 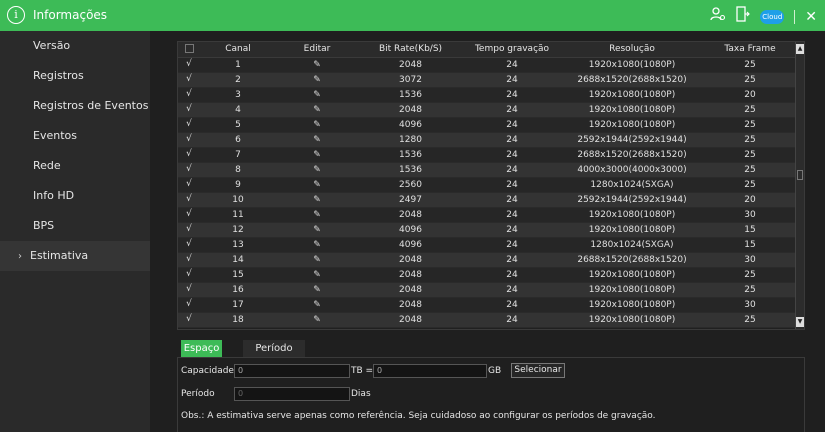 I want to click on scroll-up-icon: ▲, so click(x=800, y=49).